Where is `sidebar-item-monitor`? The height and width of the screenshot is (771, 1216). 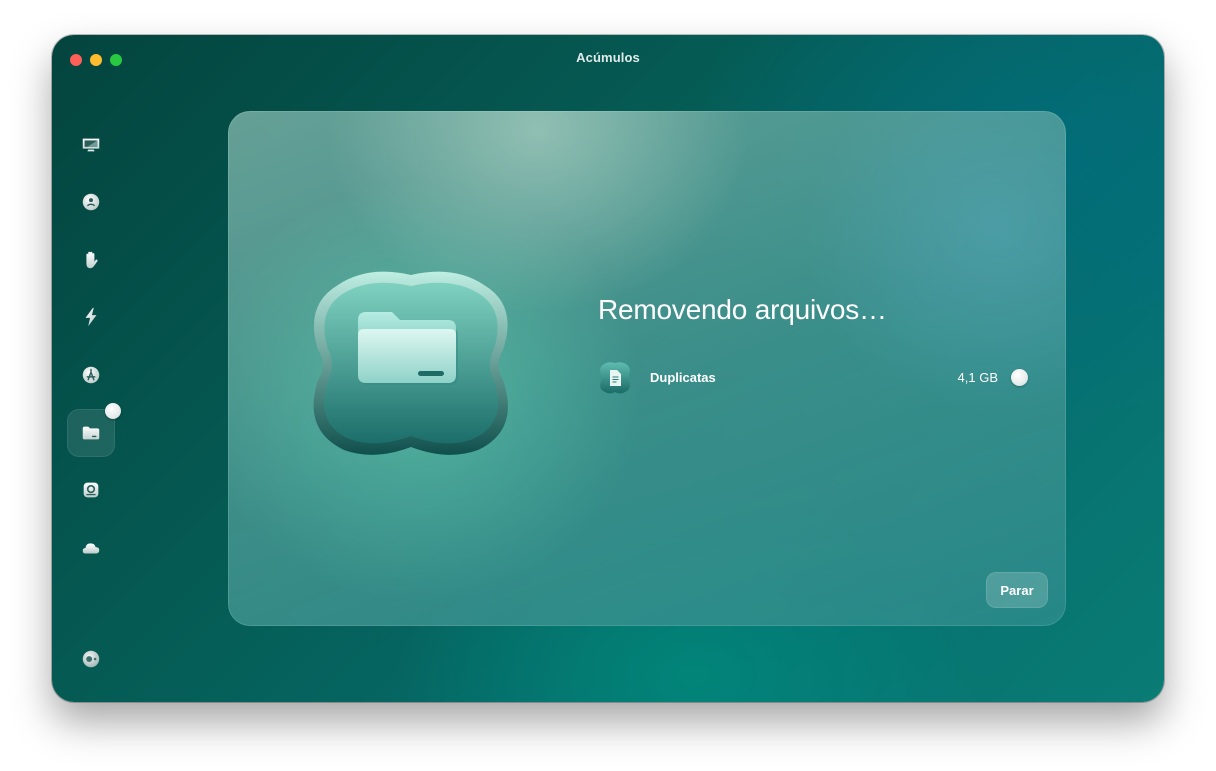
sidebar-item-monitor is located at coordinates (91, 145).